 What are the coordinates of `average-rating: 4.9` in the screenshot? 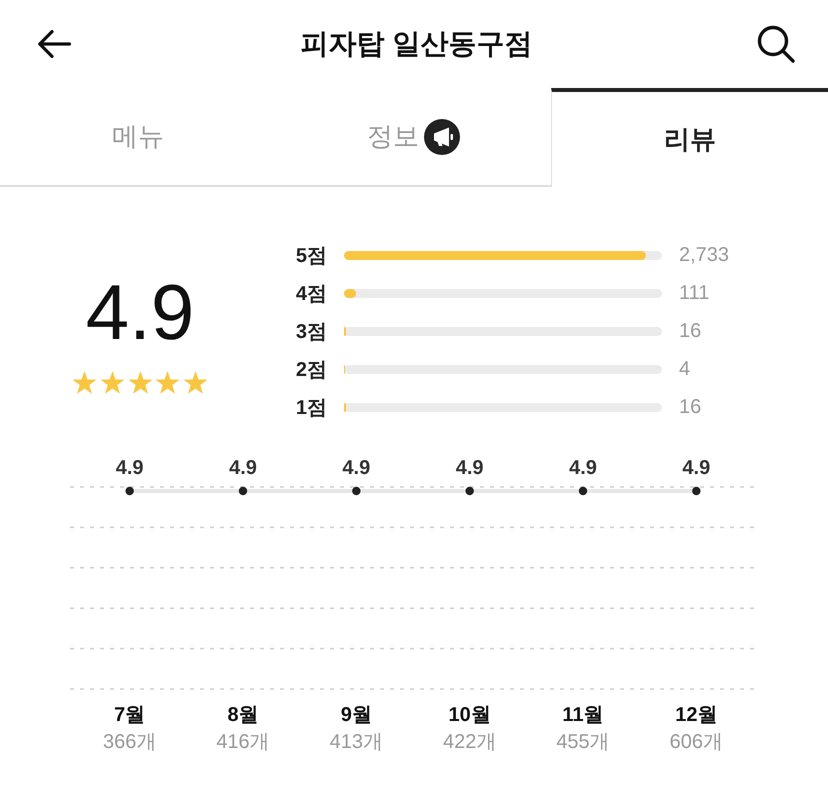 It's located at (140, 312).